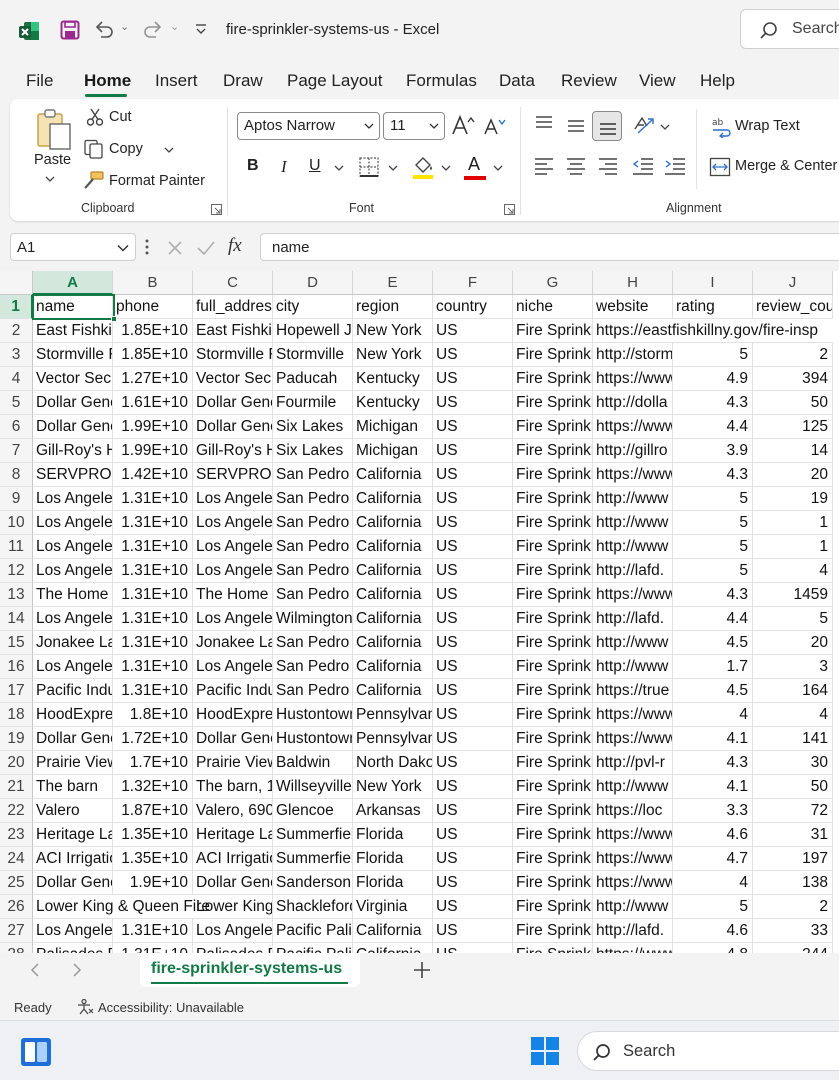  Describe the element at coordinates (633, 811) in the screenshot. I see `data-cell: https://loc` at that location.